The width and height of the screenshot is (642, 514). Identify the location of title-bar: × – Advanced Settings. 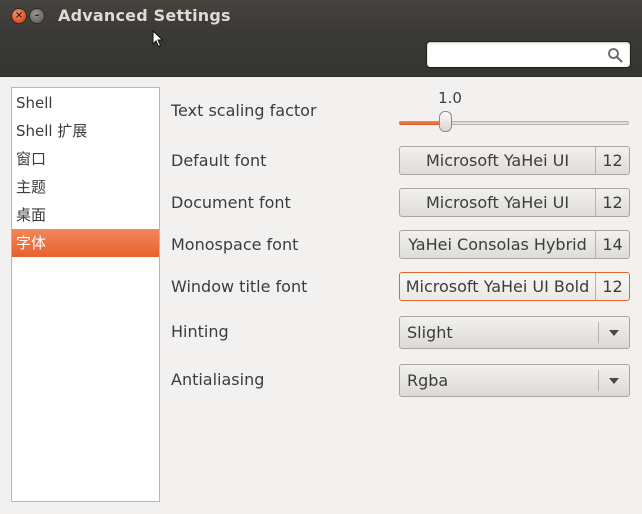
(321, 38).